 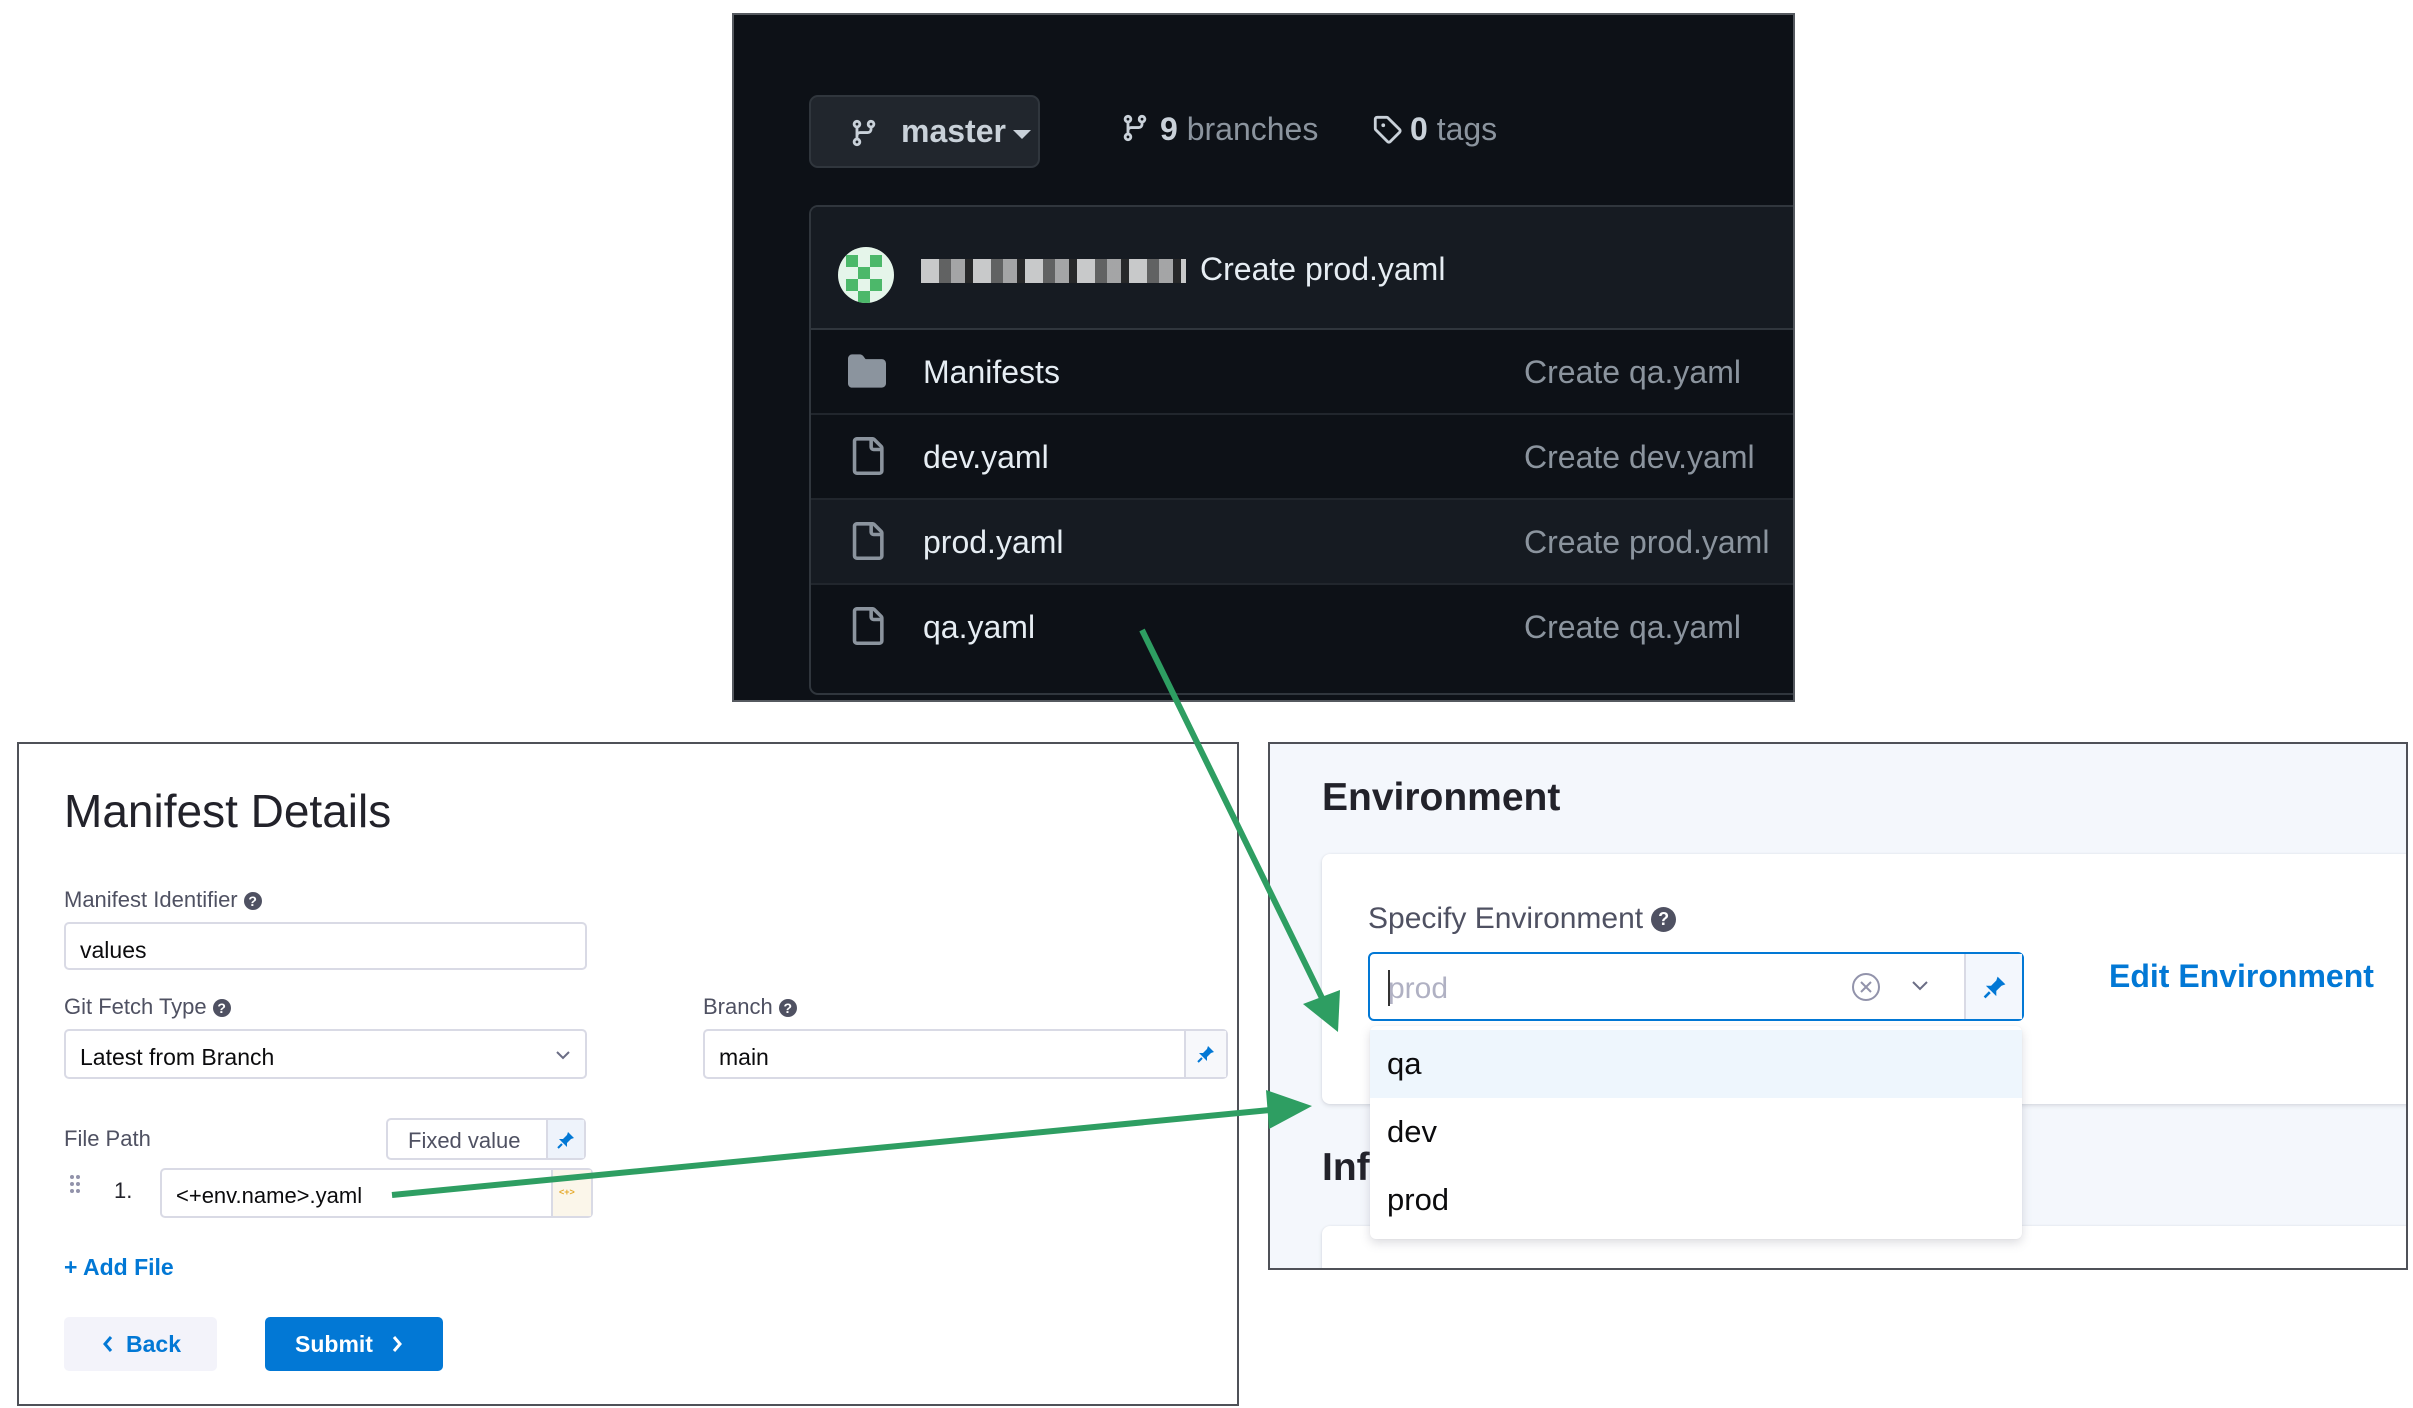 What do you see at coordinates (1506, 918) in the screenshot?
I see `label-text: Specify Environment` at bounding box center [1506, 918].